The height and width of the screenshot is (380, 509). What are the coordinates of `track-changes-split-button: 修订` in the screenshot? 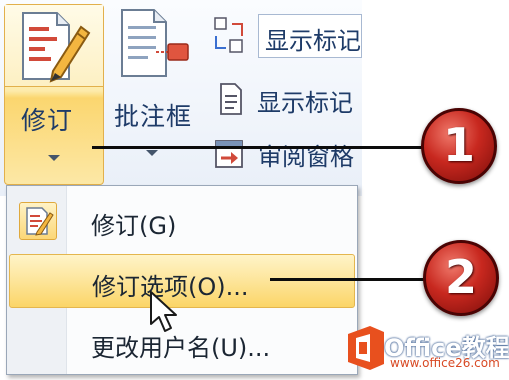 It's located at (54, 94).